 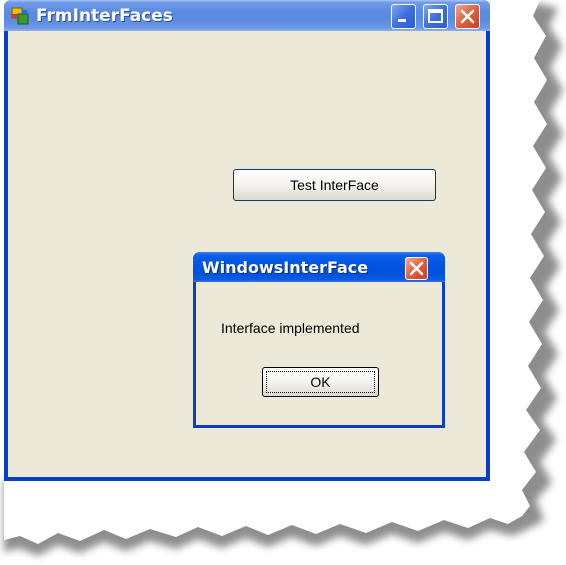 I want to click on dialog-titlebar: WindowsInterFace, so click(x=319, y=267).